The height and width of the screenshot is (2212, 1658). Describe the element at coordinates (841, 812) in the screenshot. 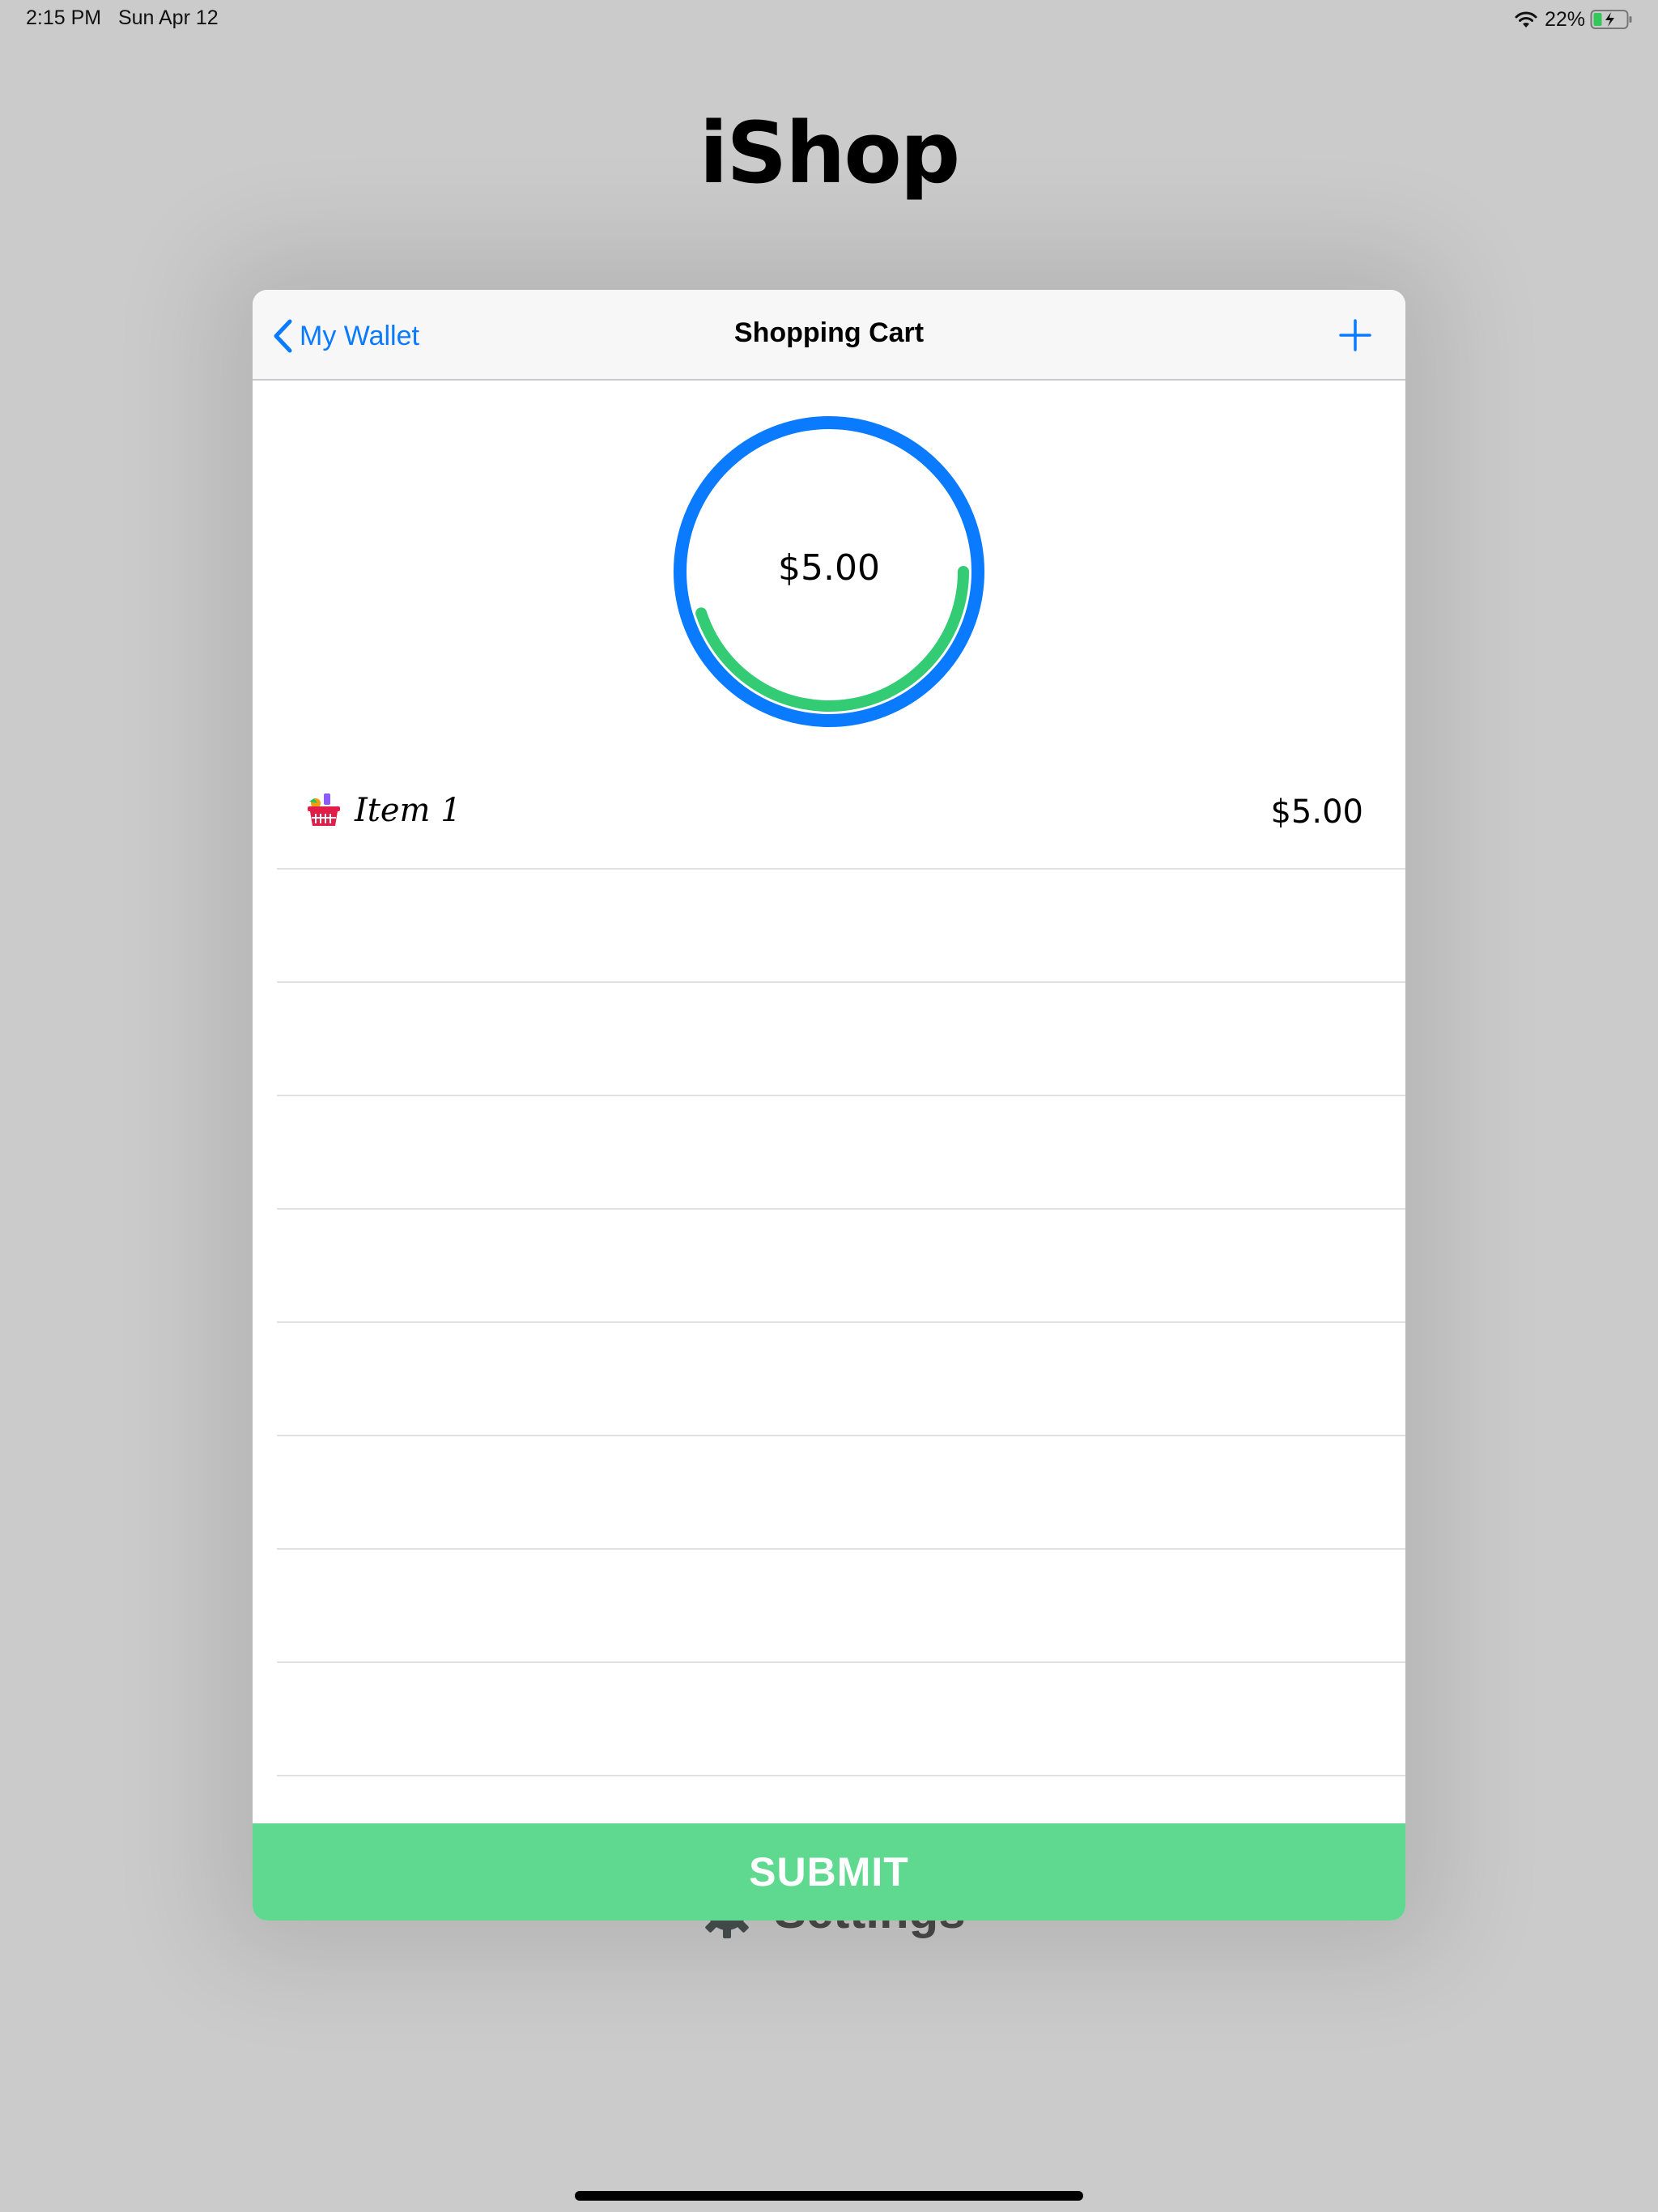

I see `cart-item-row: Item 1 $5.00` at that location.